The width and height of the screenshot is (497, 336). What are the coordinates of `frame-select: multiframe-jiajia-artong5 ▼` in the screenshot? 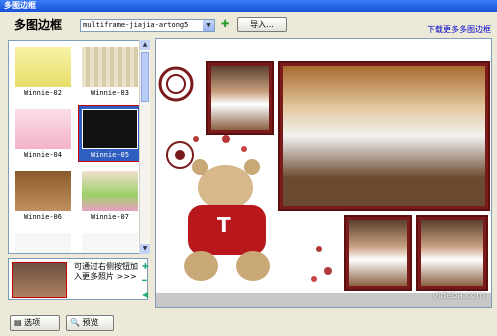 It's located at (147, 25).